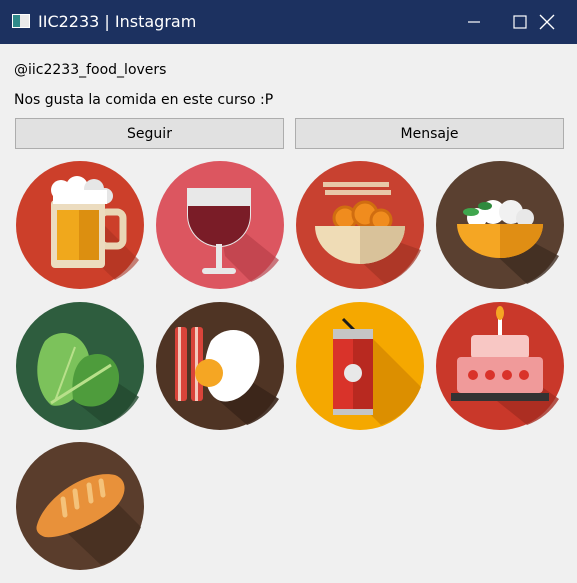  Describe the element at coordinates (144, 100) in the screenshot. I see `profile-description: Nos gusta la comida en este curso :P` at that location.